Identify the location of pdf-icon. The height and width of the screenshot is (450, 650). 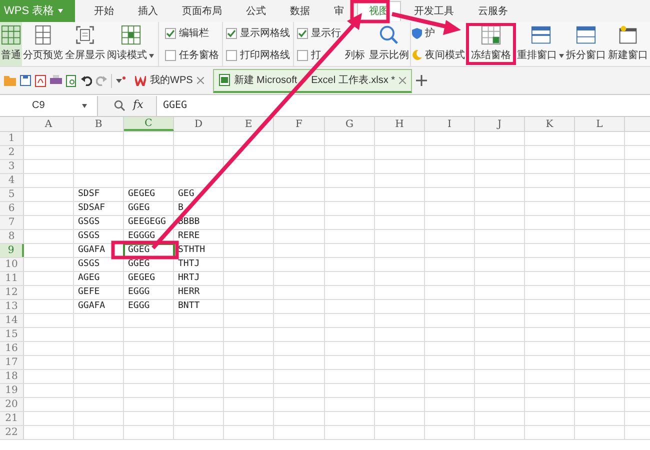
(40, 80).